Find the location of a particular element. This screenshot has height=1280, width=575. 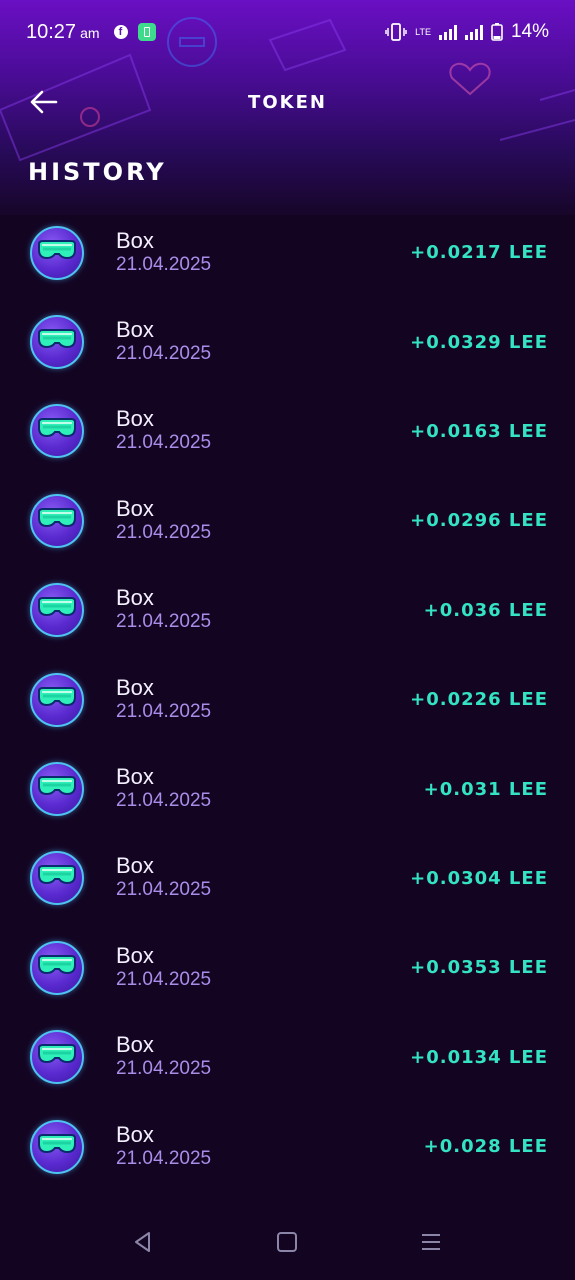

item-amount: +0.031 LEE is located at coordinates (485, 789).